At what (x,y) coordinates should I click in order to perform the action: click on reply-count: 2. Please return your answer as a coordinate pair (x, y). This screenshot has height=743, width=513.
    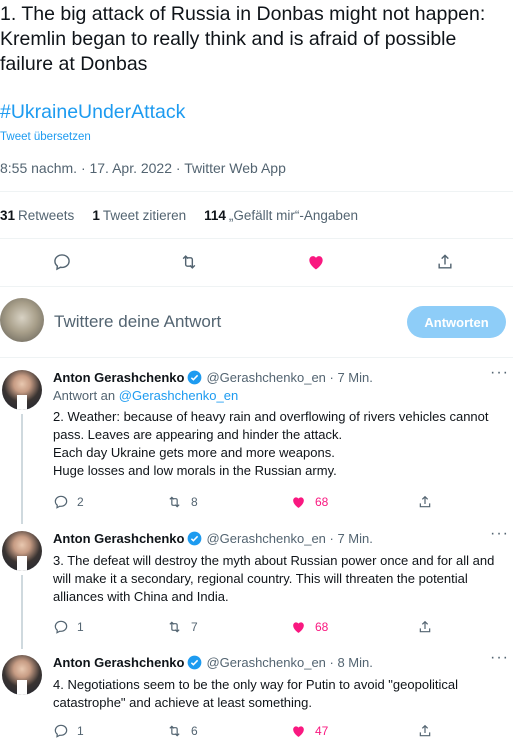
    Looking at the image, I should click on (68, 502).